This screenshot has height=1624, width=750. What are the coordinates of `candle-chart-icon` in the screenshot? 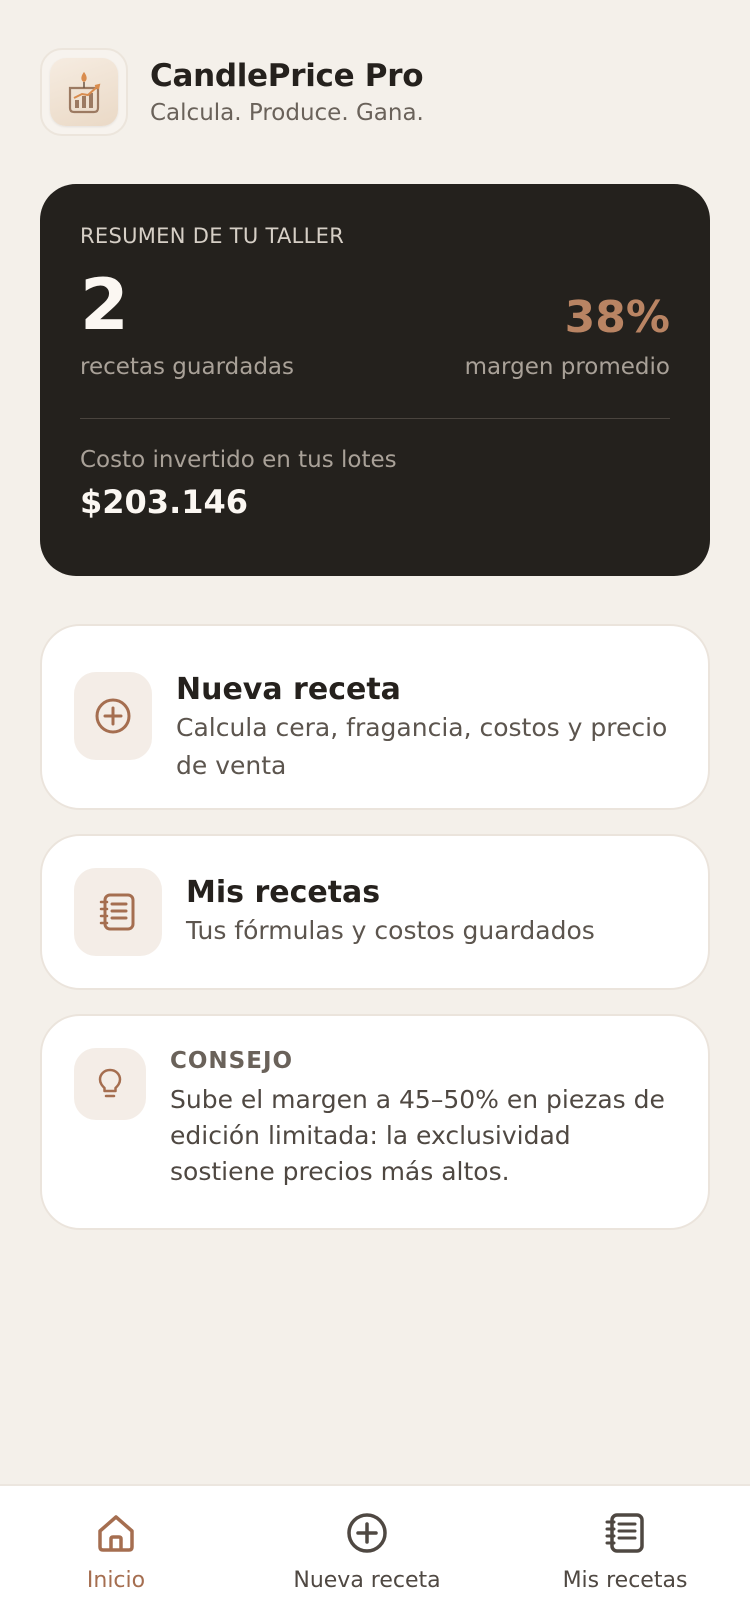 It's located at (84, 92).